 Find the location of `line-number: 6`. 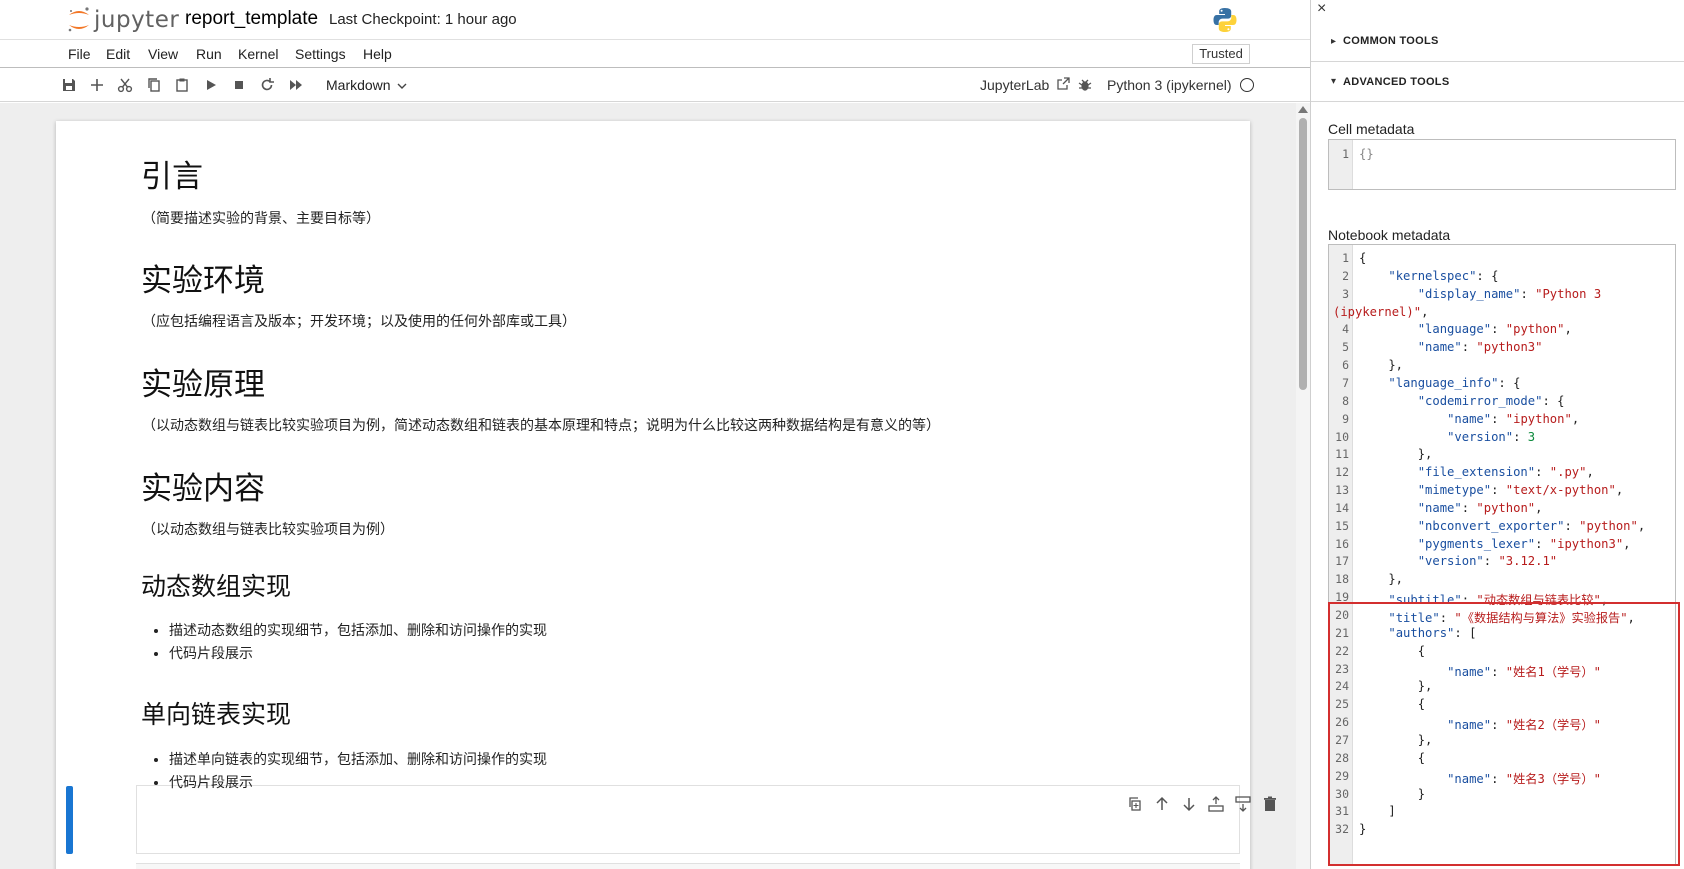

line-number: 6 is located at coordinates (1345, 365).